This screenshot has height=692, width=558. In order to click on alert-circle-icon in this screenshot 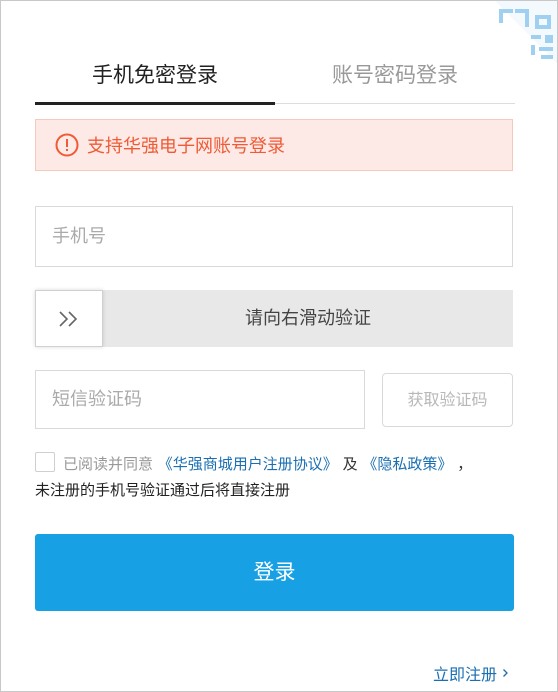, I will do `click(67, 145)`.